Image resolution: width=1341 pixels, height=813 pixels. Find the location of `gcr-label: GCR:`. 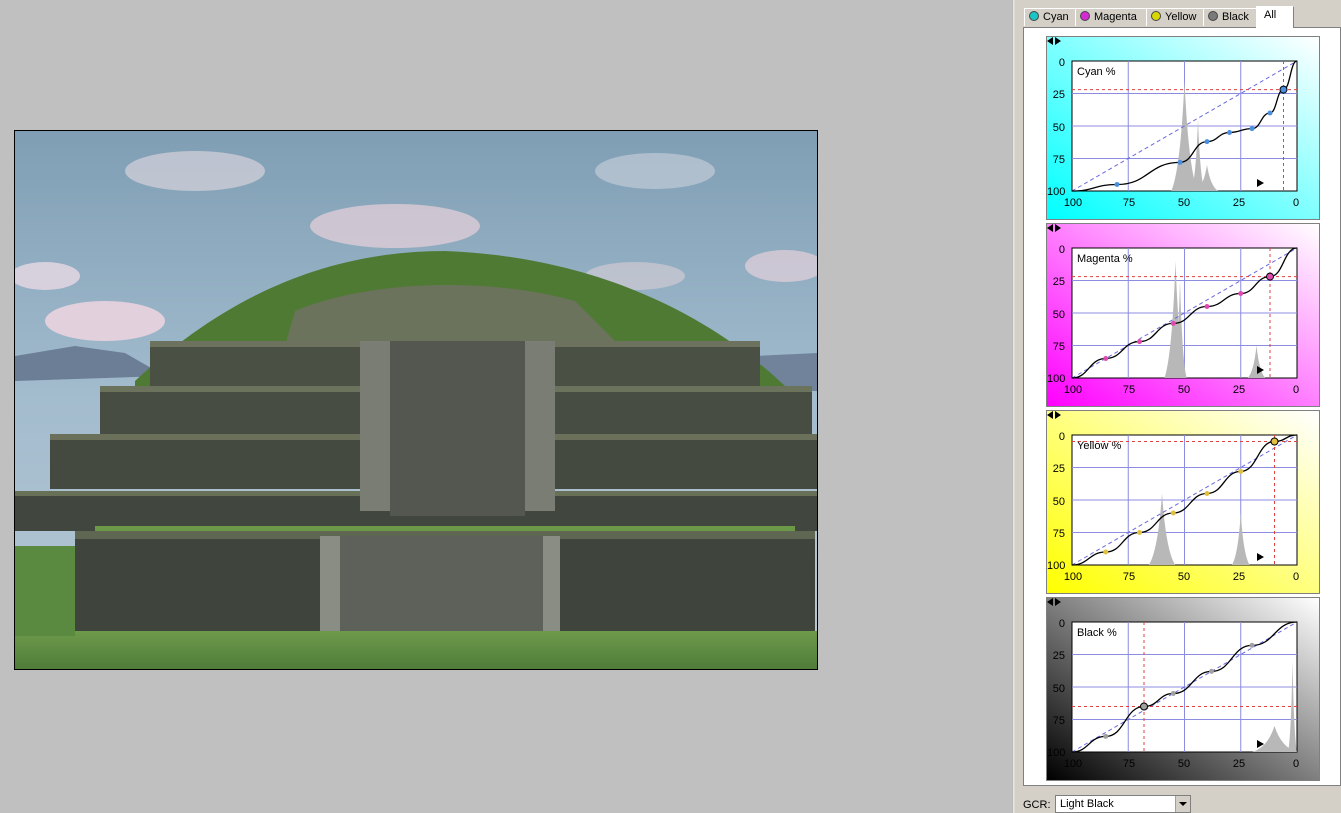

gcr-label: GCR: is located at coordinates (1037, 805).